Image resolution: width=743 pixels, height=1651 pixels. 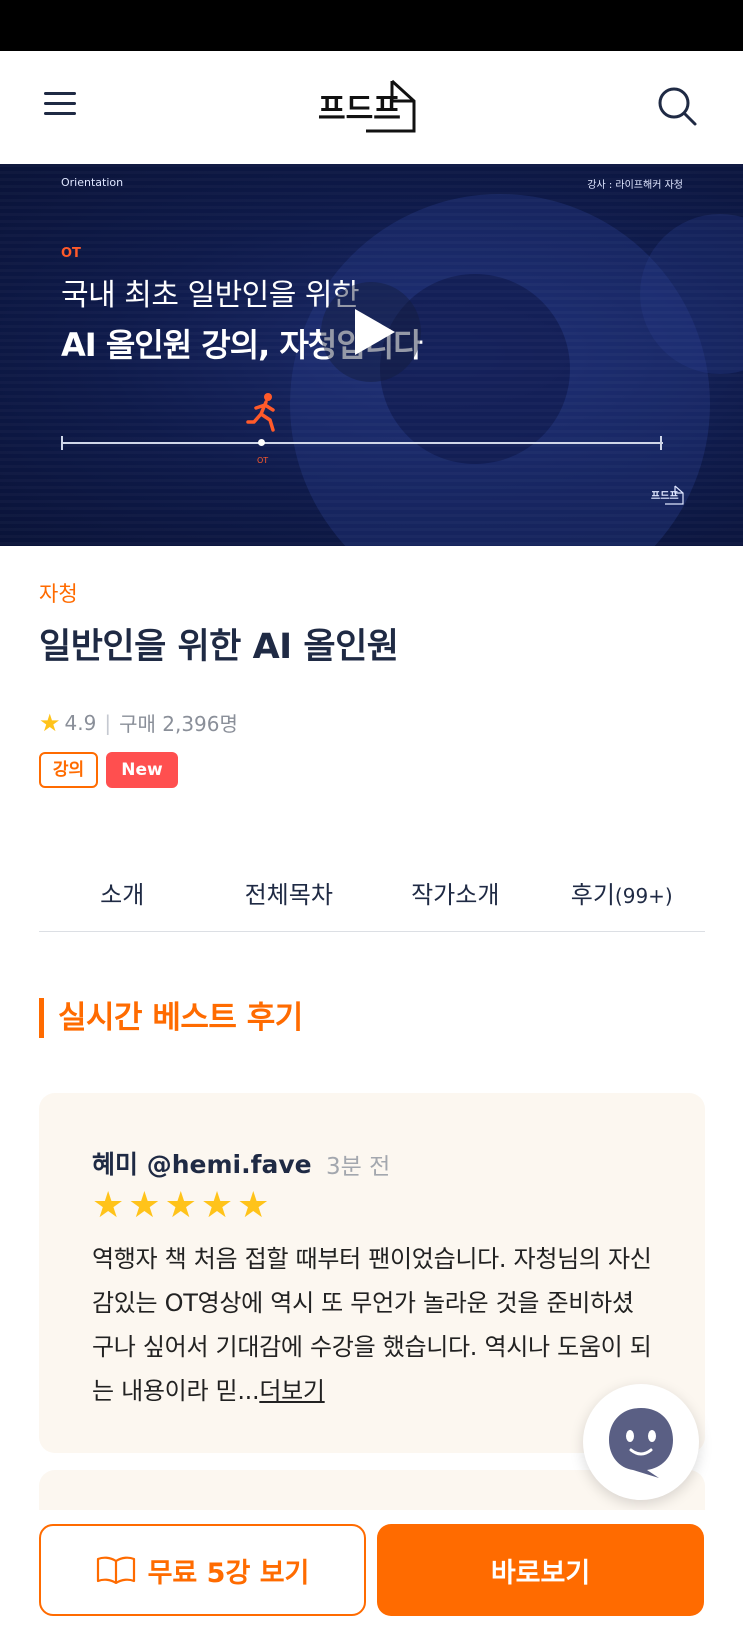 I want to click on video-logo: 프드프, so click(x=667, y=495).